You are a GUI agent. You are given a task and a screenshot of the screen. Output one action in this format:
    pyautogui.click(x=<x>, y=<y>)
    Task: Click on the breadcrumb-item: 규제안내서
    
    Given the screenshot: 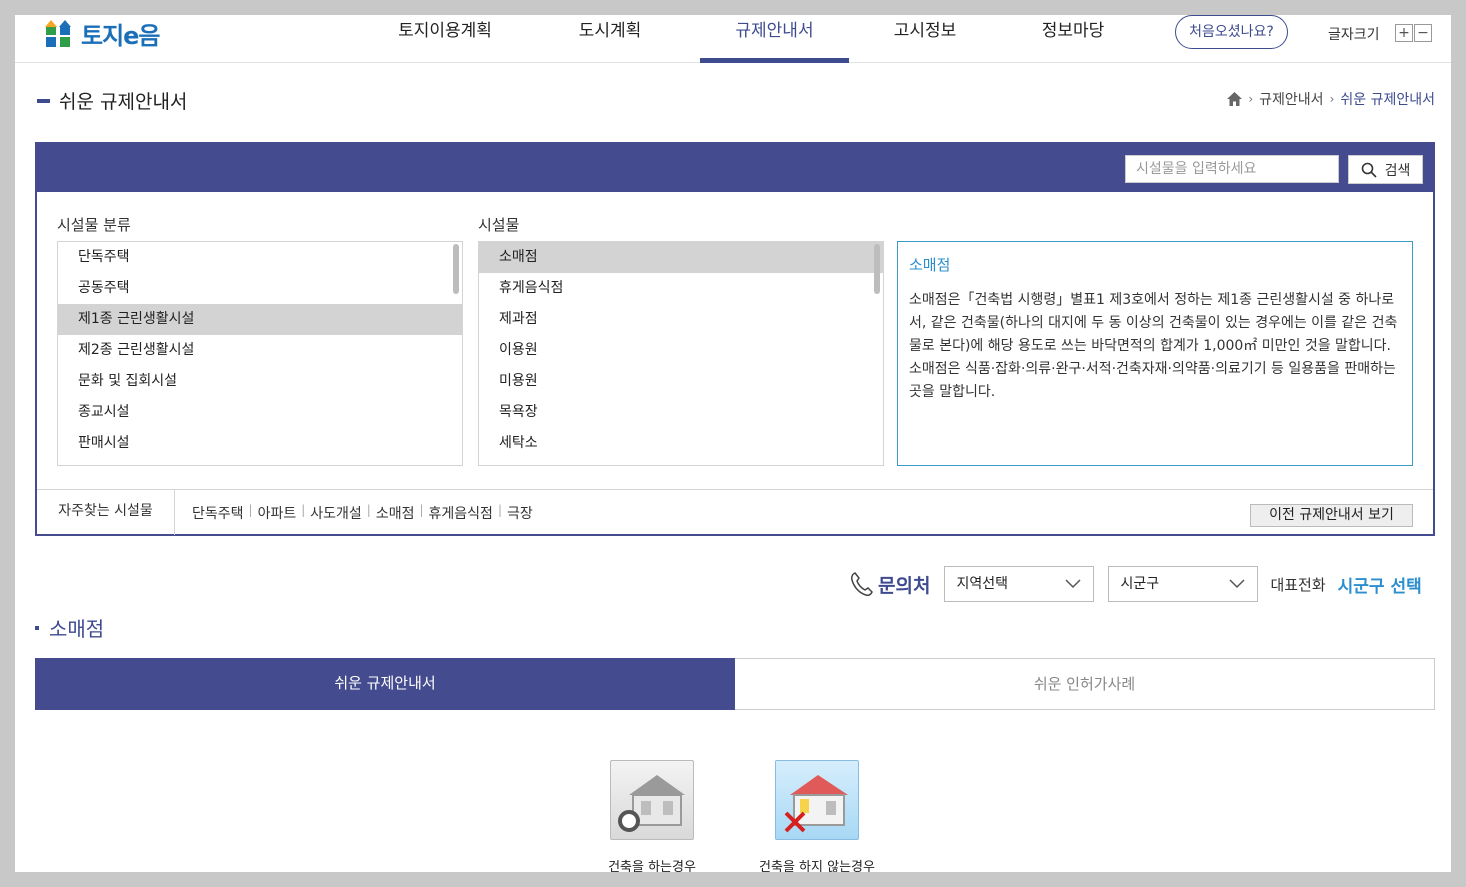 What is the action you would take?
    pyautogui.click(x=1291, y=99)
    